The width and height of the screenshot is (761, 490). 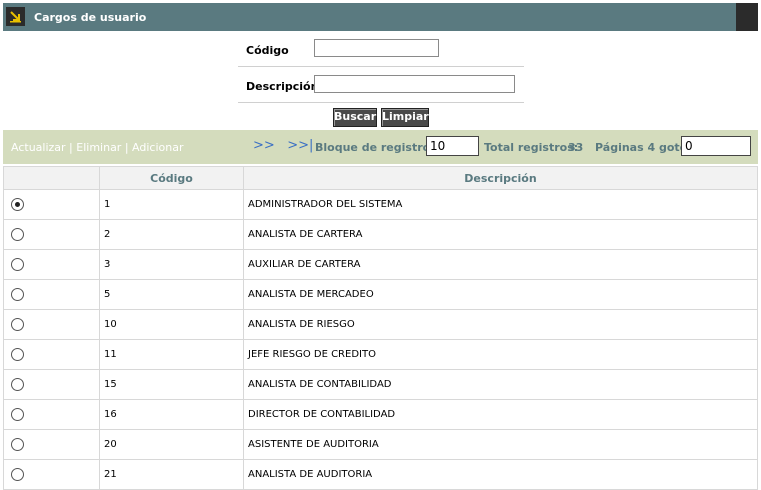 What do you see at coordinates (500, 354) in the screenshot?
I see `descripcion-cell: JEFE RIESGO DE CREDITO` at bounding box center [500, 354].